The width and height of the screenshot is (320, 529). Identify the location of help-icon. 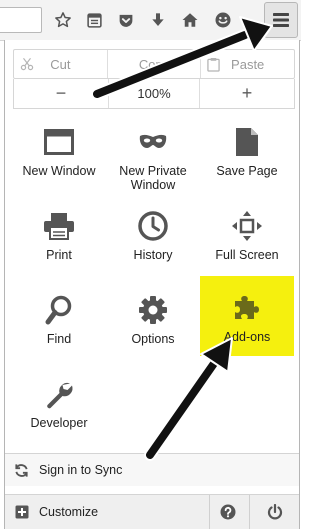
(227, 512).